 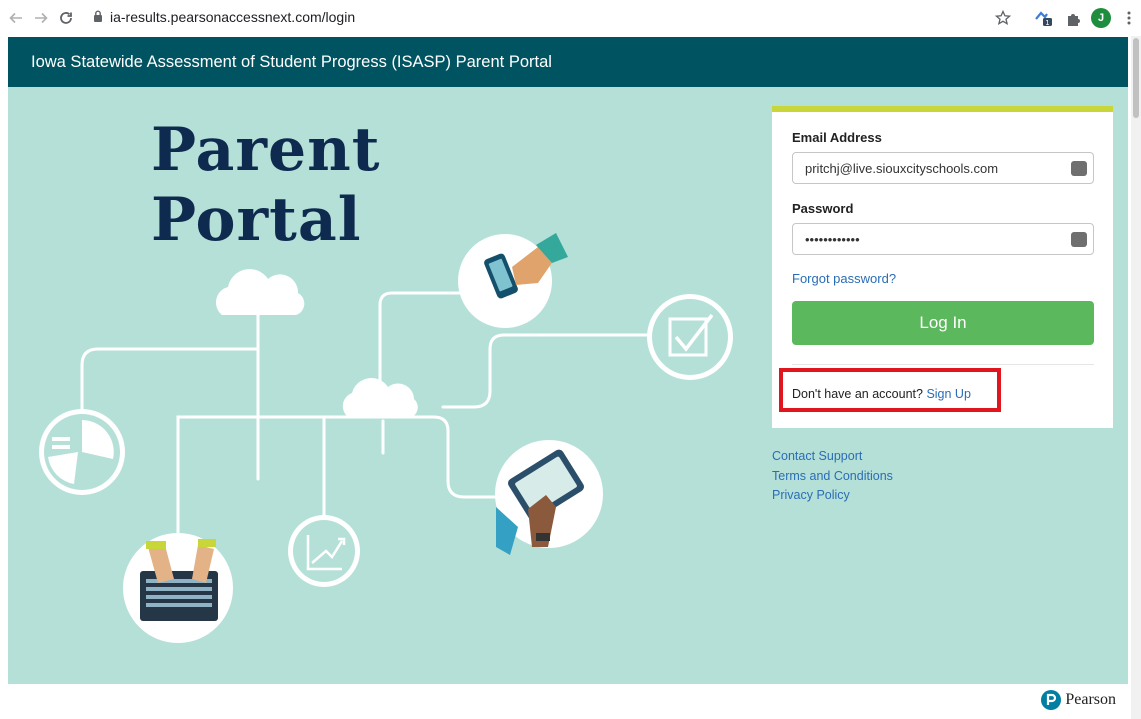 I want to click on menu-kebab-icon, so click(x=1129, y=18).